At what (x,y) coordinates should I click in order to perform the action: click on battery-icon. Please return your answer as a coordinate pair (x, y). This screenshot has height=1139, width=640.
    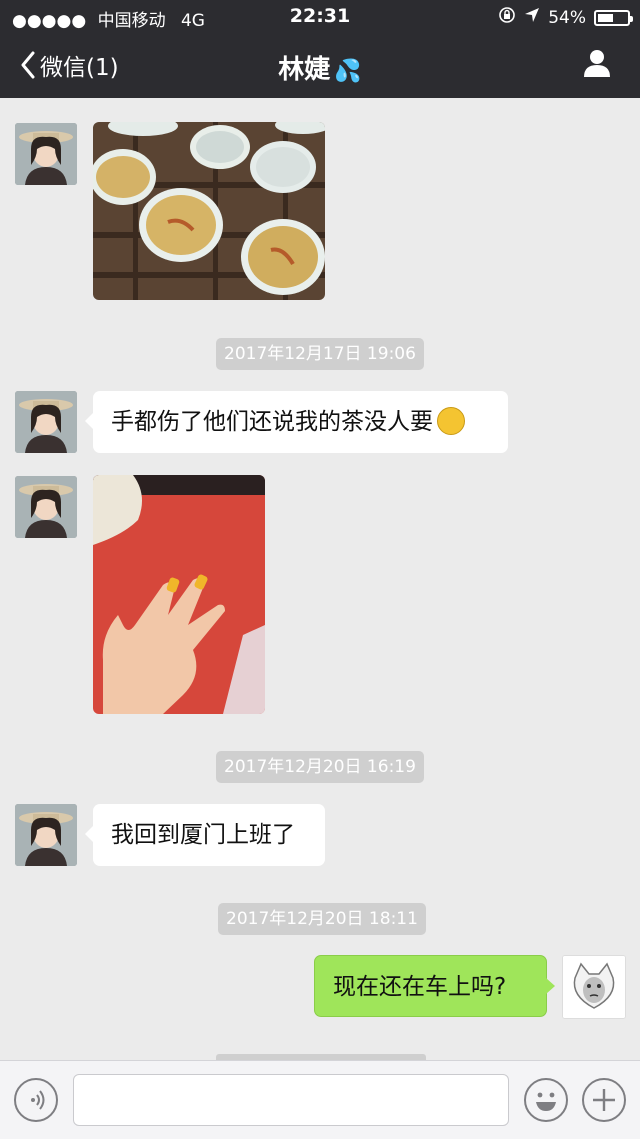
    Looking at the image, I should click on (613, 17).